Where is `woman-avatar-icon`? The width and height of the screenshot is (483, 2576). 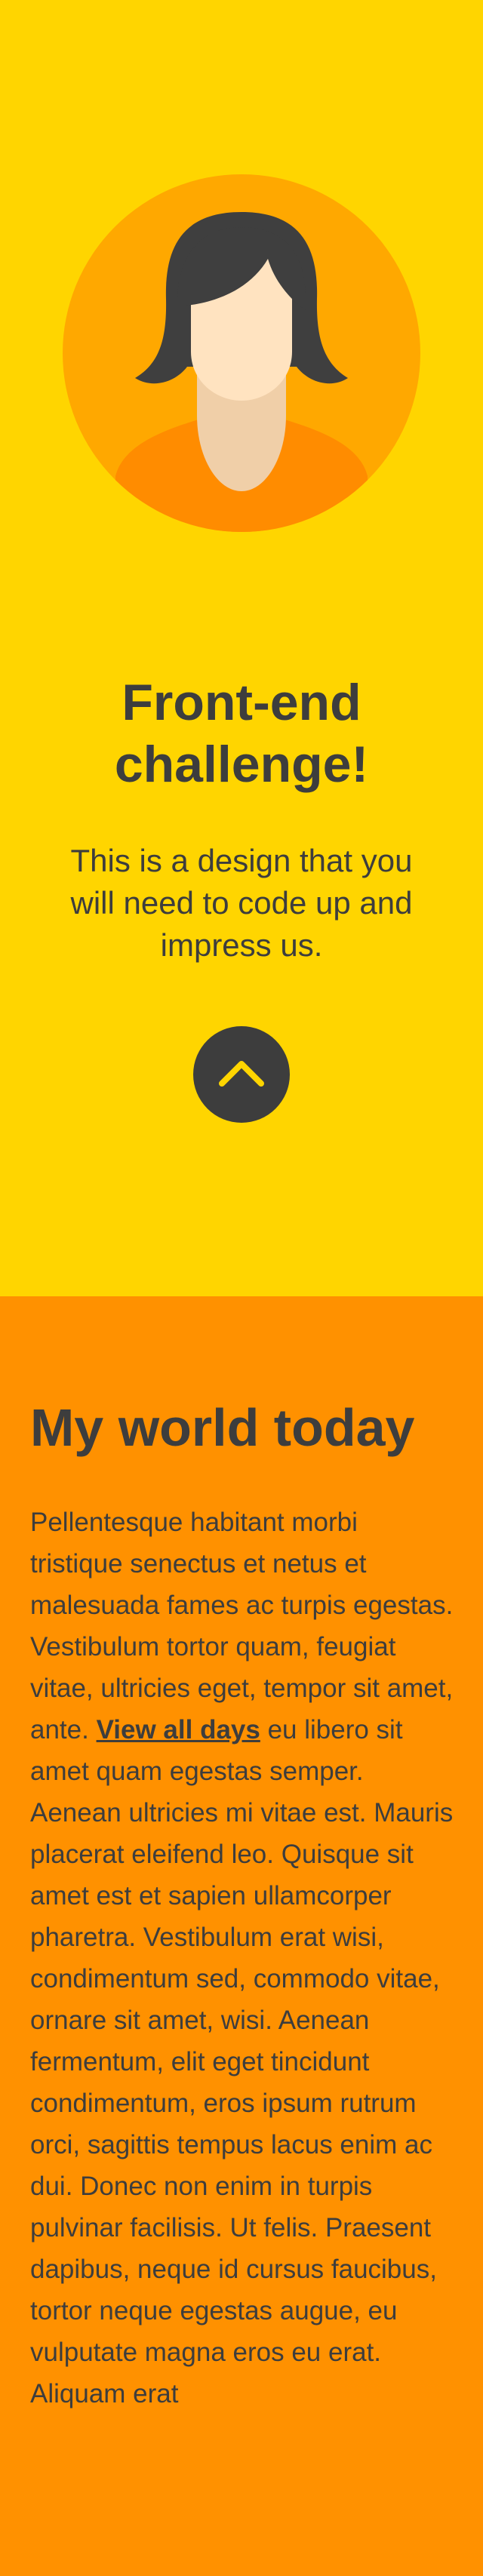
woman-avatar-icon is located at coordinates (241, 353).